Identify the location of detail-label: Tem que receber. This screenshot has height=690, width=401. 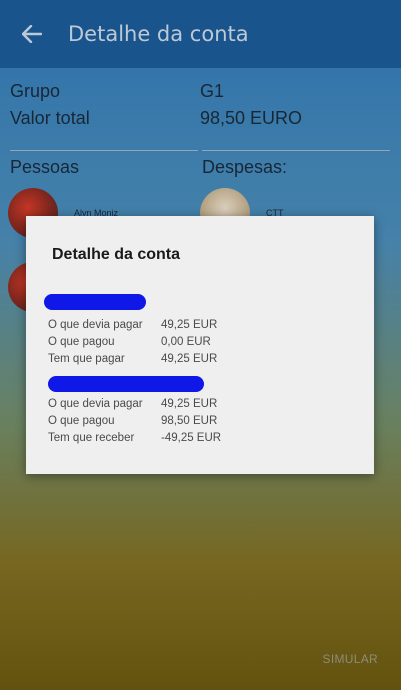
(91, 438).